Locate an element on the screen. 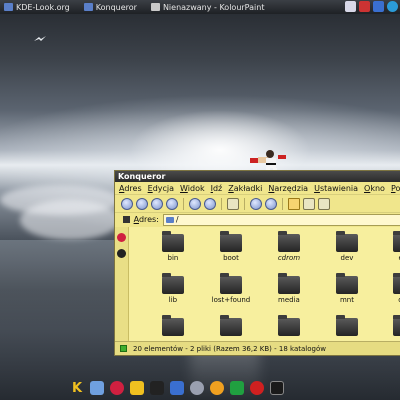 This screenshot has height=400, width=400. menu-narzedzia: Narzędzia is located at coordinates (289, 188).